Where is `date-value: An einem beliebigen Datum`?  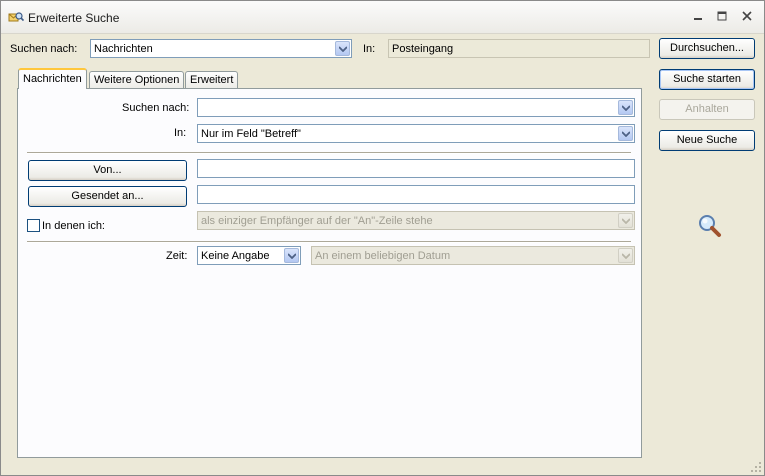
date-value: An einem beliebigen Datum is located at coordinates (383, 256).